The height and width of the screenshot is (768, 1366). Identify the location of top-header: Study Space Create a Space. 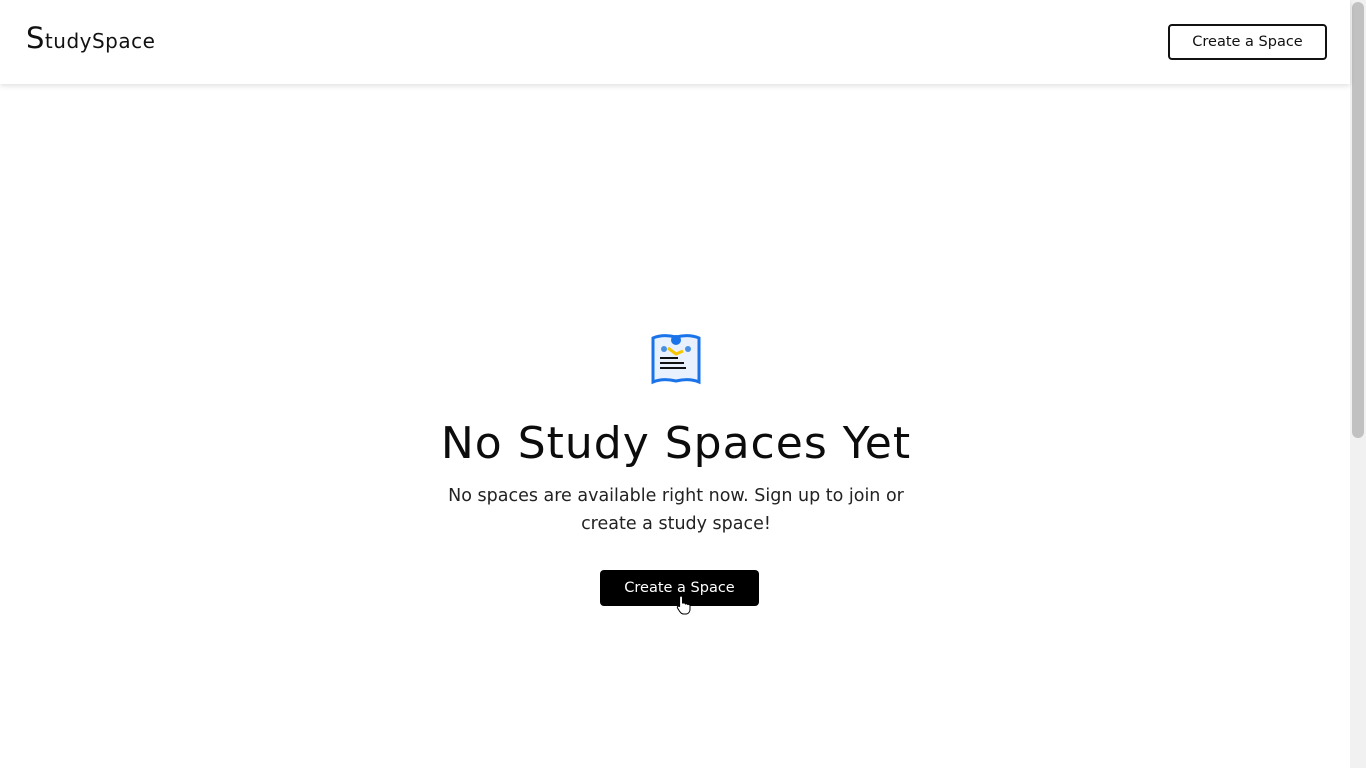
(675, 42).